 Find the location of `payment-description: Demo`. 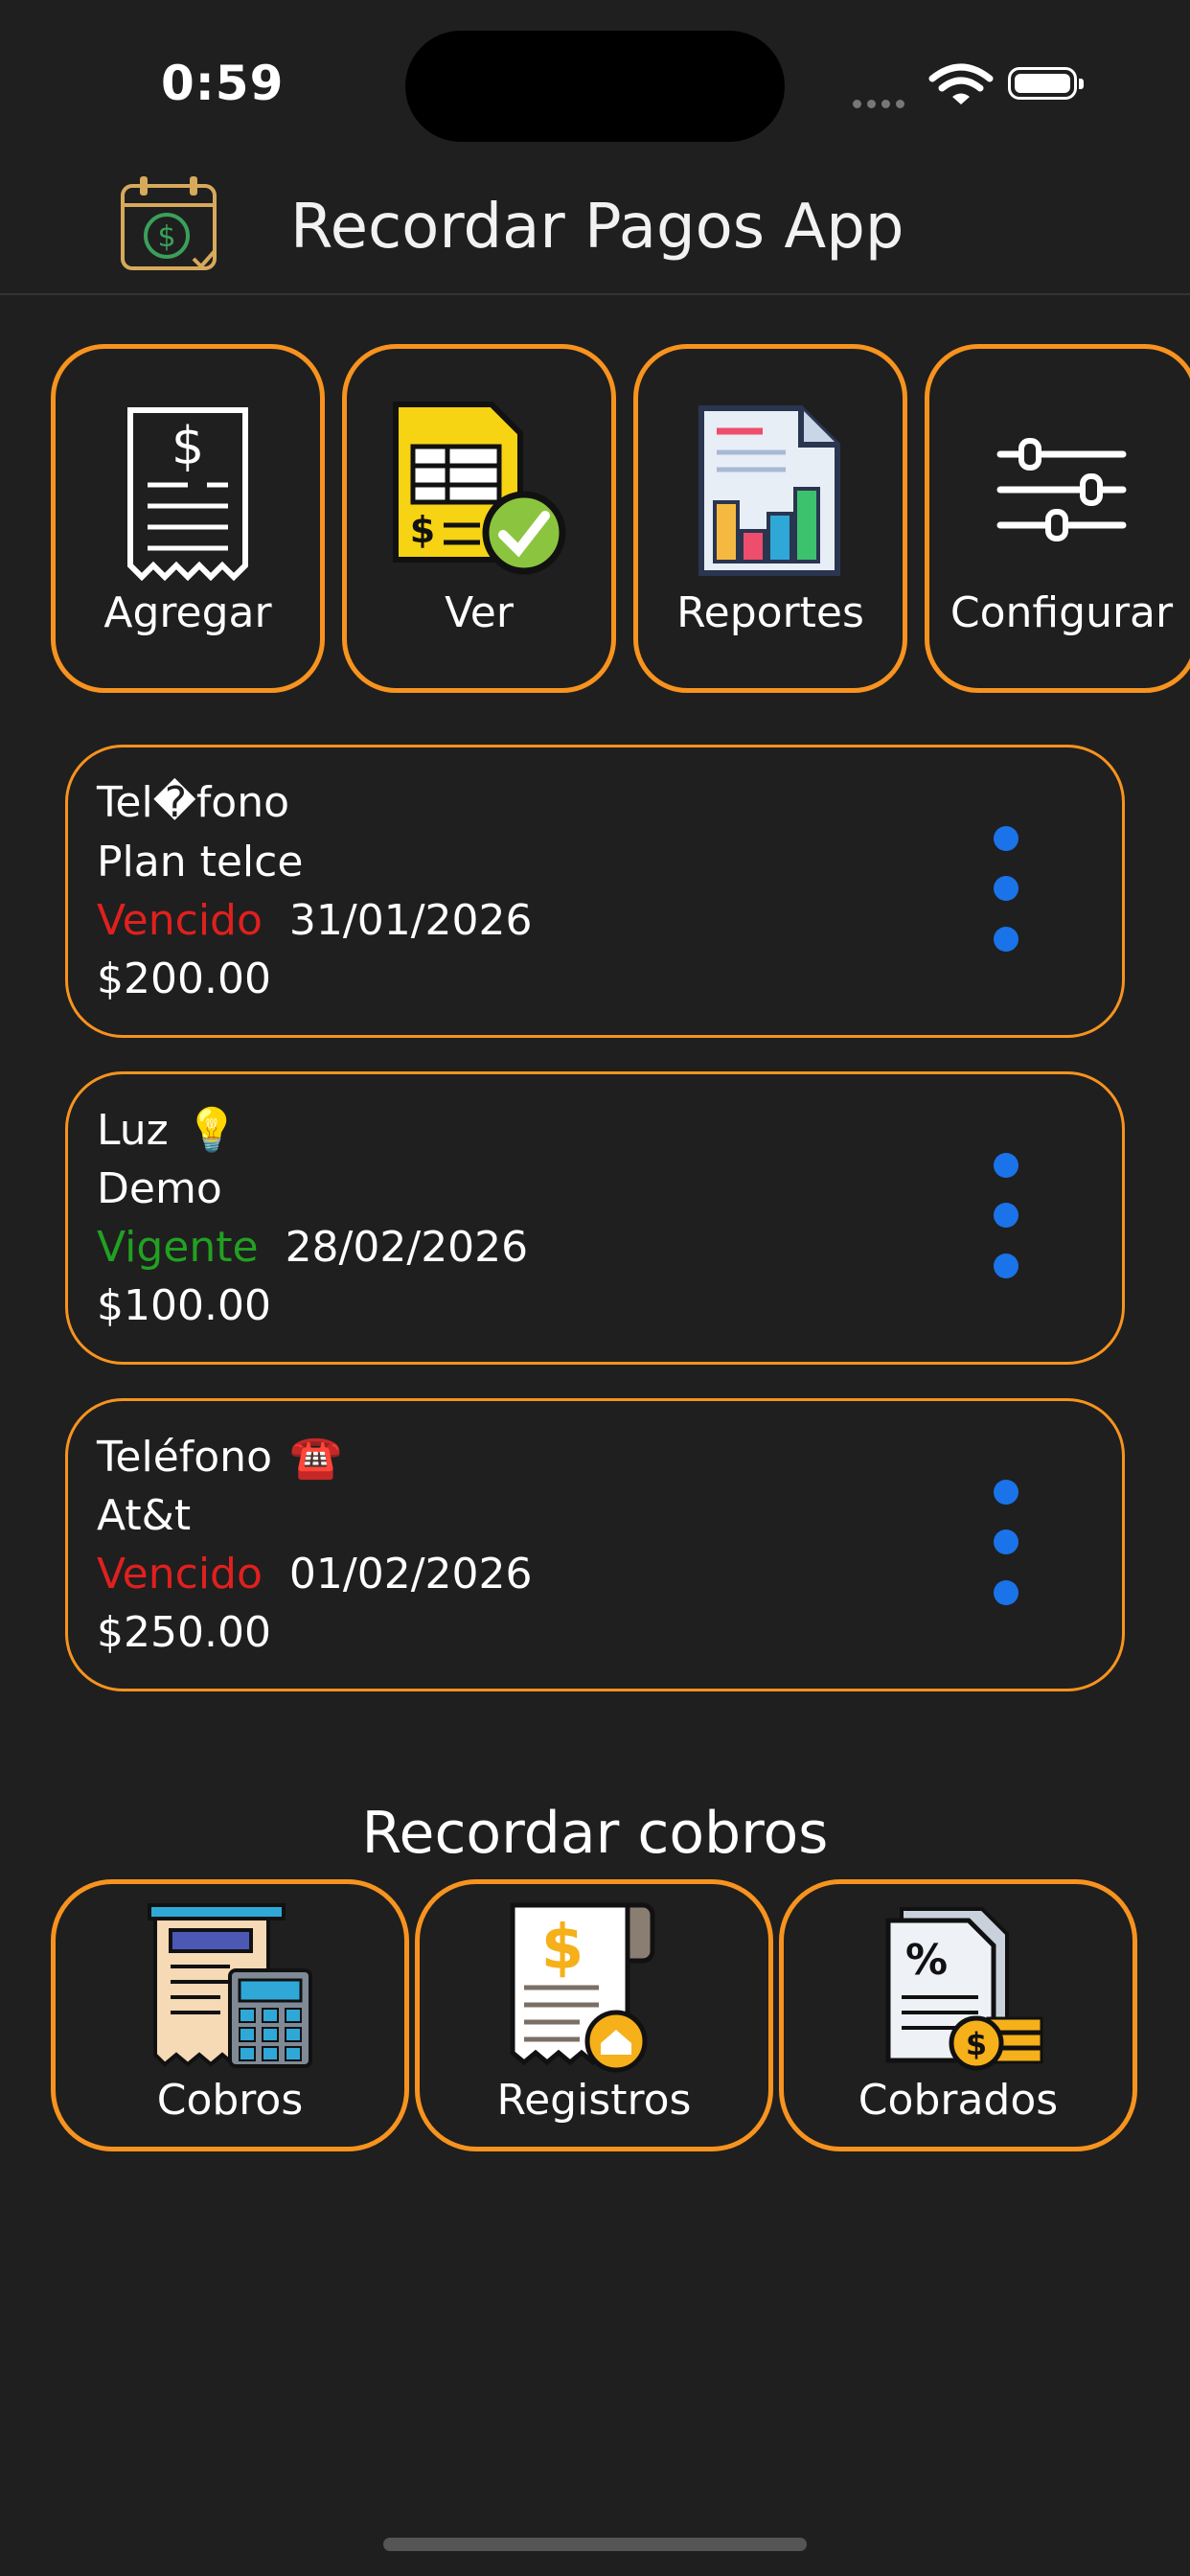

payment-description: Demo is located at coordinates (159, 1188).